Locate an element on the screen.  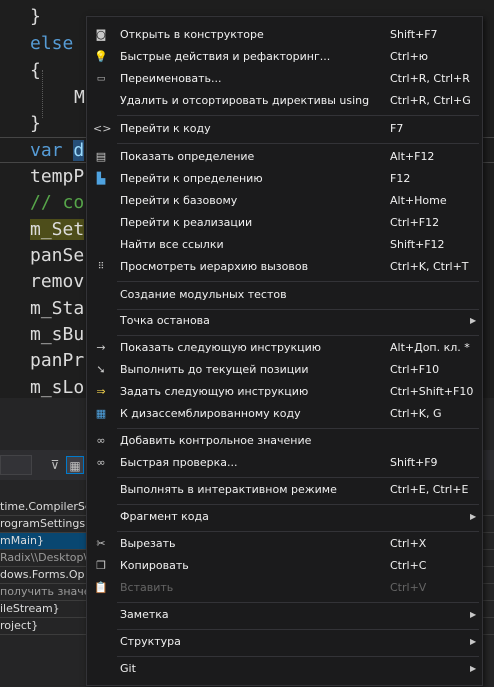
code-line: else is located at coordinates (51, 44).